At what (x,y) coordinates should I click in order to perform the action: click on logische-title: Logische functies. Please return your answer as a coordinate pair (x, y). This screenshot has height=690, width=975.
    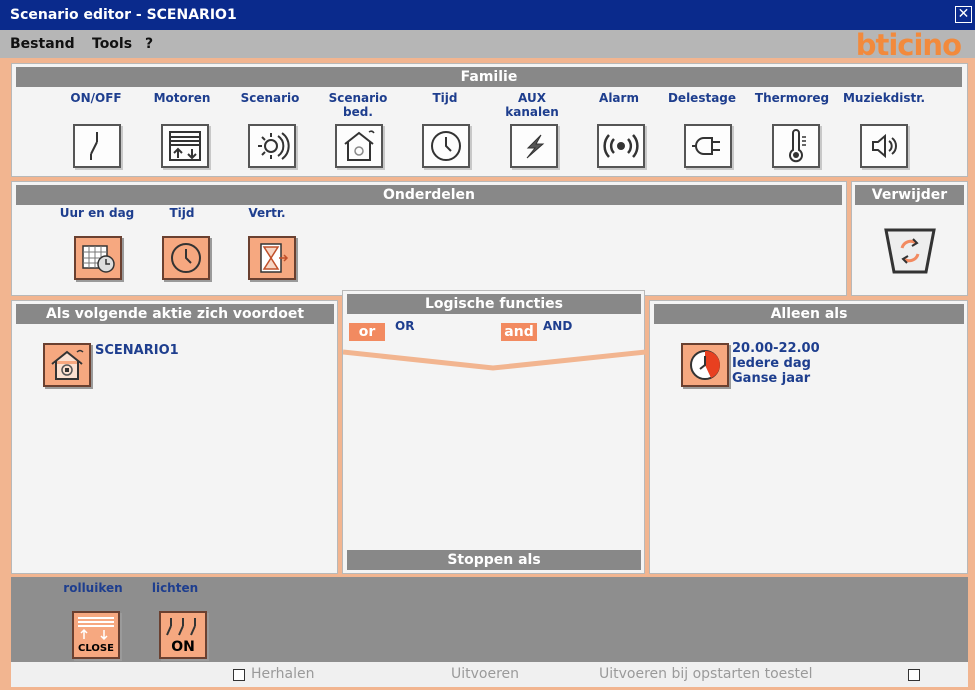
    Looking at the image, I should click on (494, 304).